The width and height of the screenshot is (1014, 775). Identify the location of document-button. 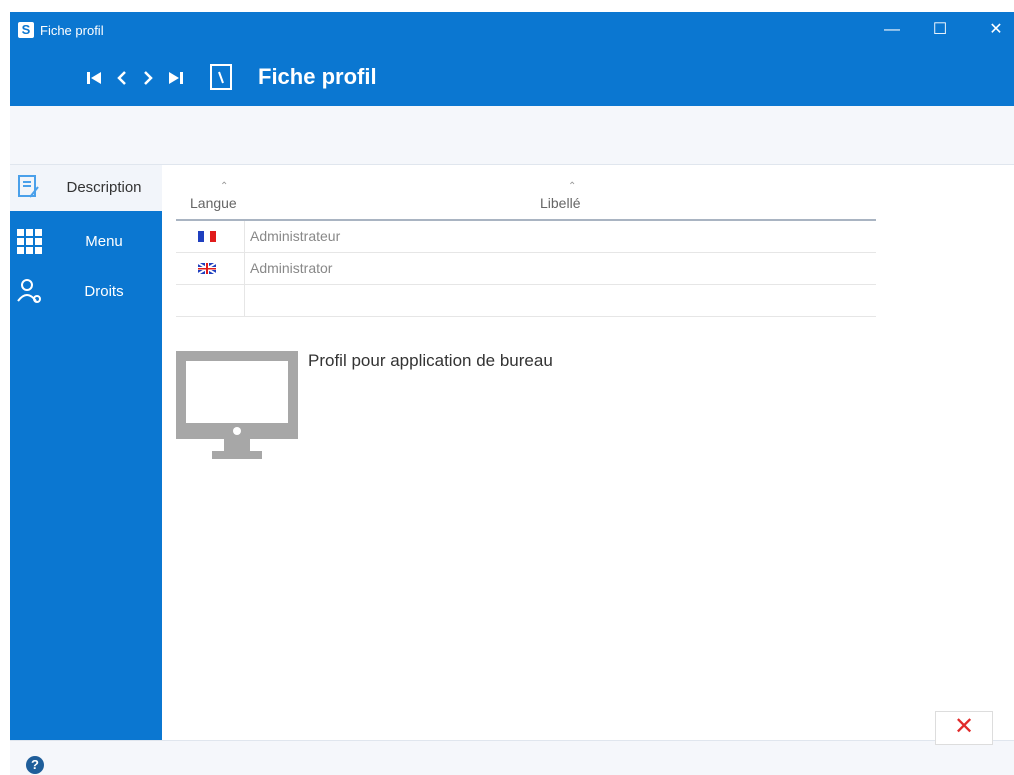
(221, 77).